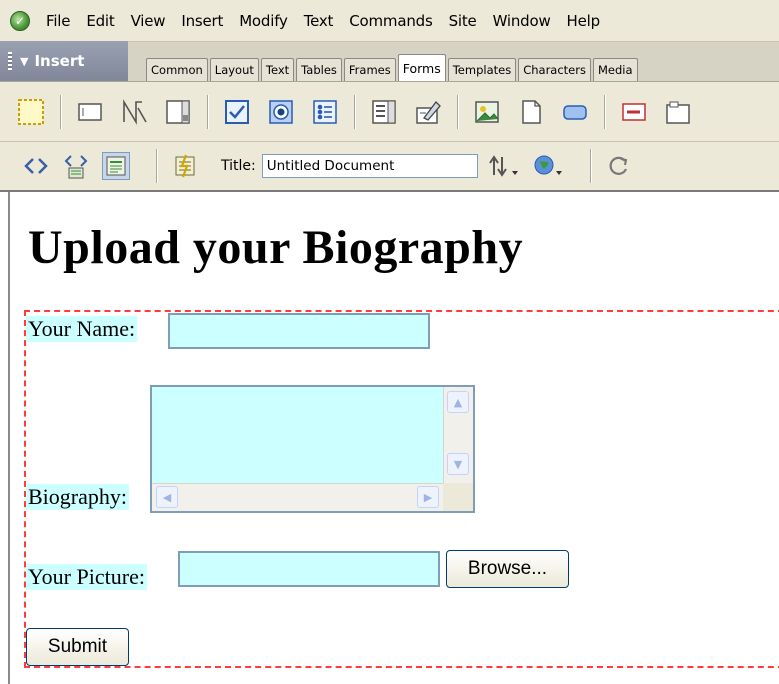 Image resolution: width=779 pixels, height=684 pixels. What do you see at coordinates (178, 112) in the screenshot?
I see `textarea-icon` at bounding box center [178, 112].